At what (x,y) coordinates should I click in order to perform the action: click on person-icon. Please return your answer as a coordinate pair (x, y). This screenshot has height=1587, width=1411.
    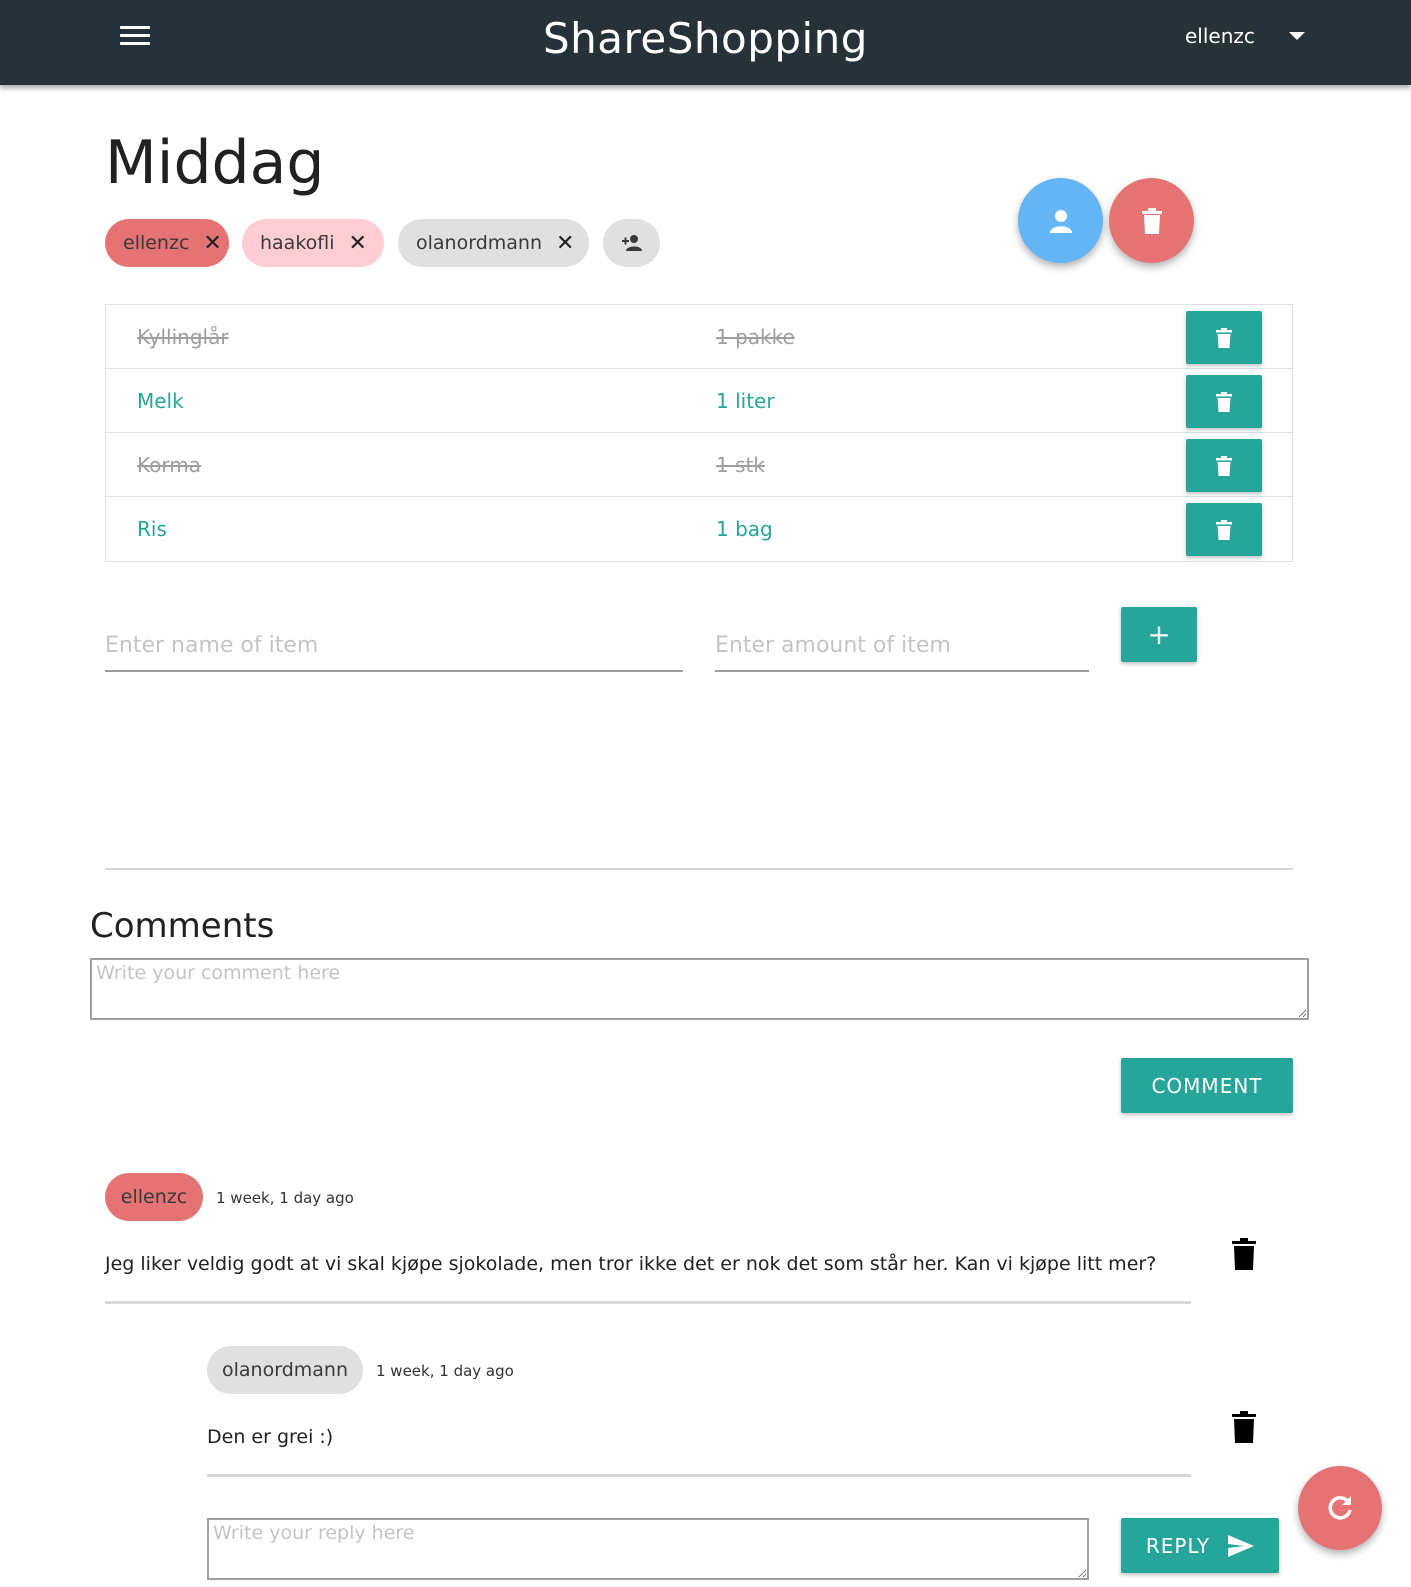
    Looking at the image, I should click on (1060, 221).